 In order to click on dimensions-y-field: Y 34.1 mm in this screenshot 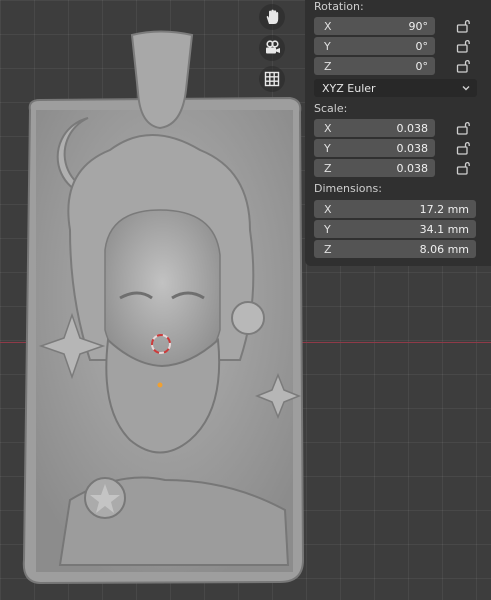, I will do `click(395, 229)`.